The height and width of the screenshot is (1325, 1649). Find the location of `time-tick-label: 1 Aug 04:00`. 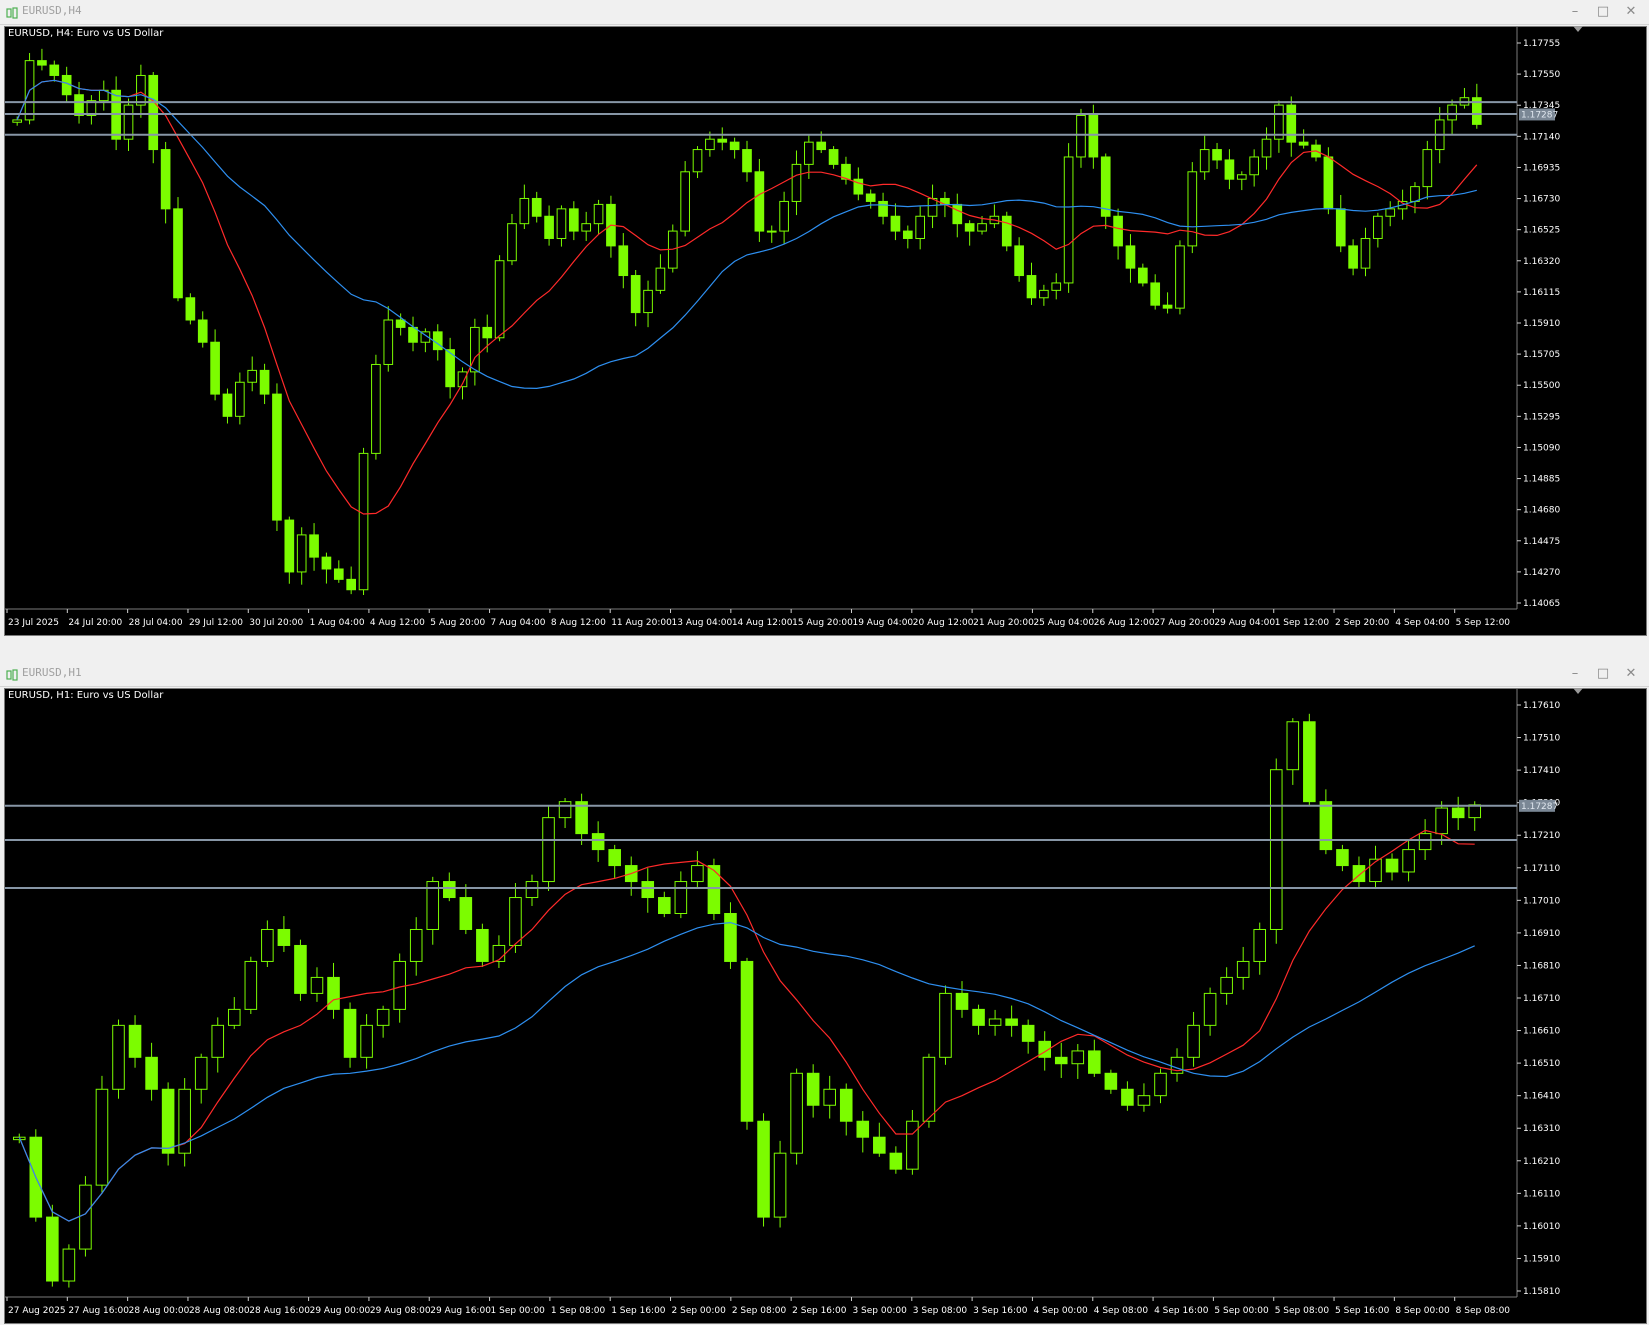

time-tick-label: 1 Aug 04:00 is located at coordinates (337, 623).